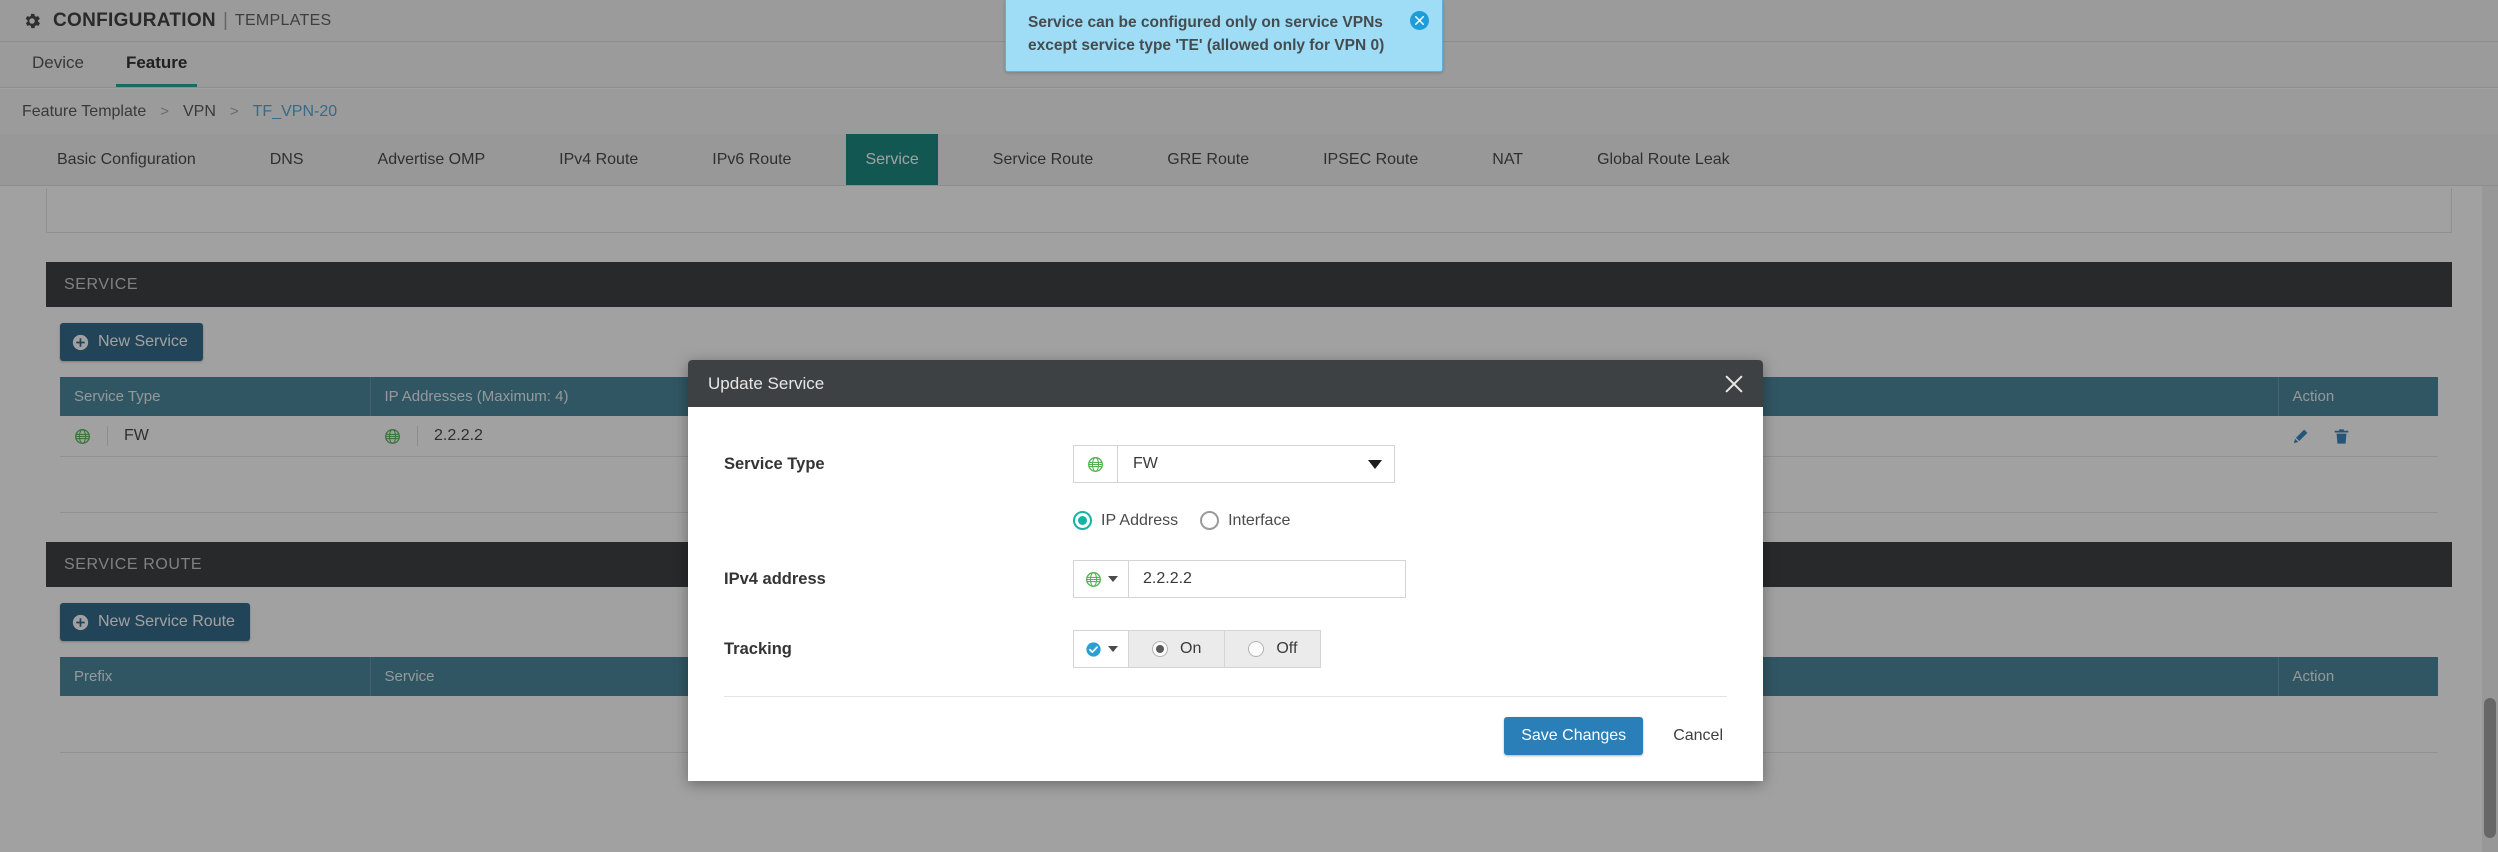 This screenshot has height=852, width=2498. I want to click on dialog-header: Update Service, so click(1225, 383).